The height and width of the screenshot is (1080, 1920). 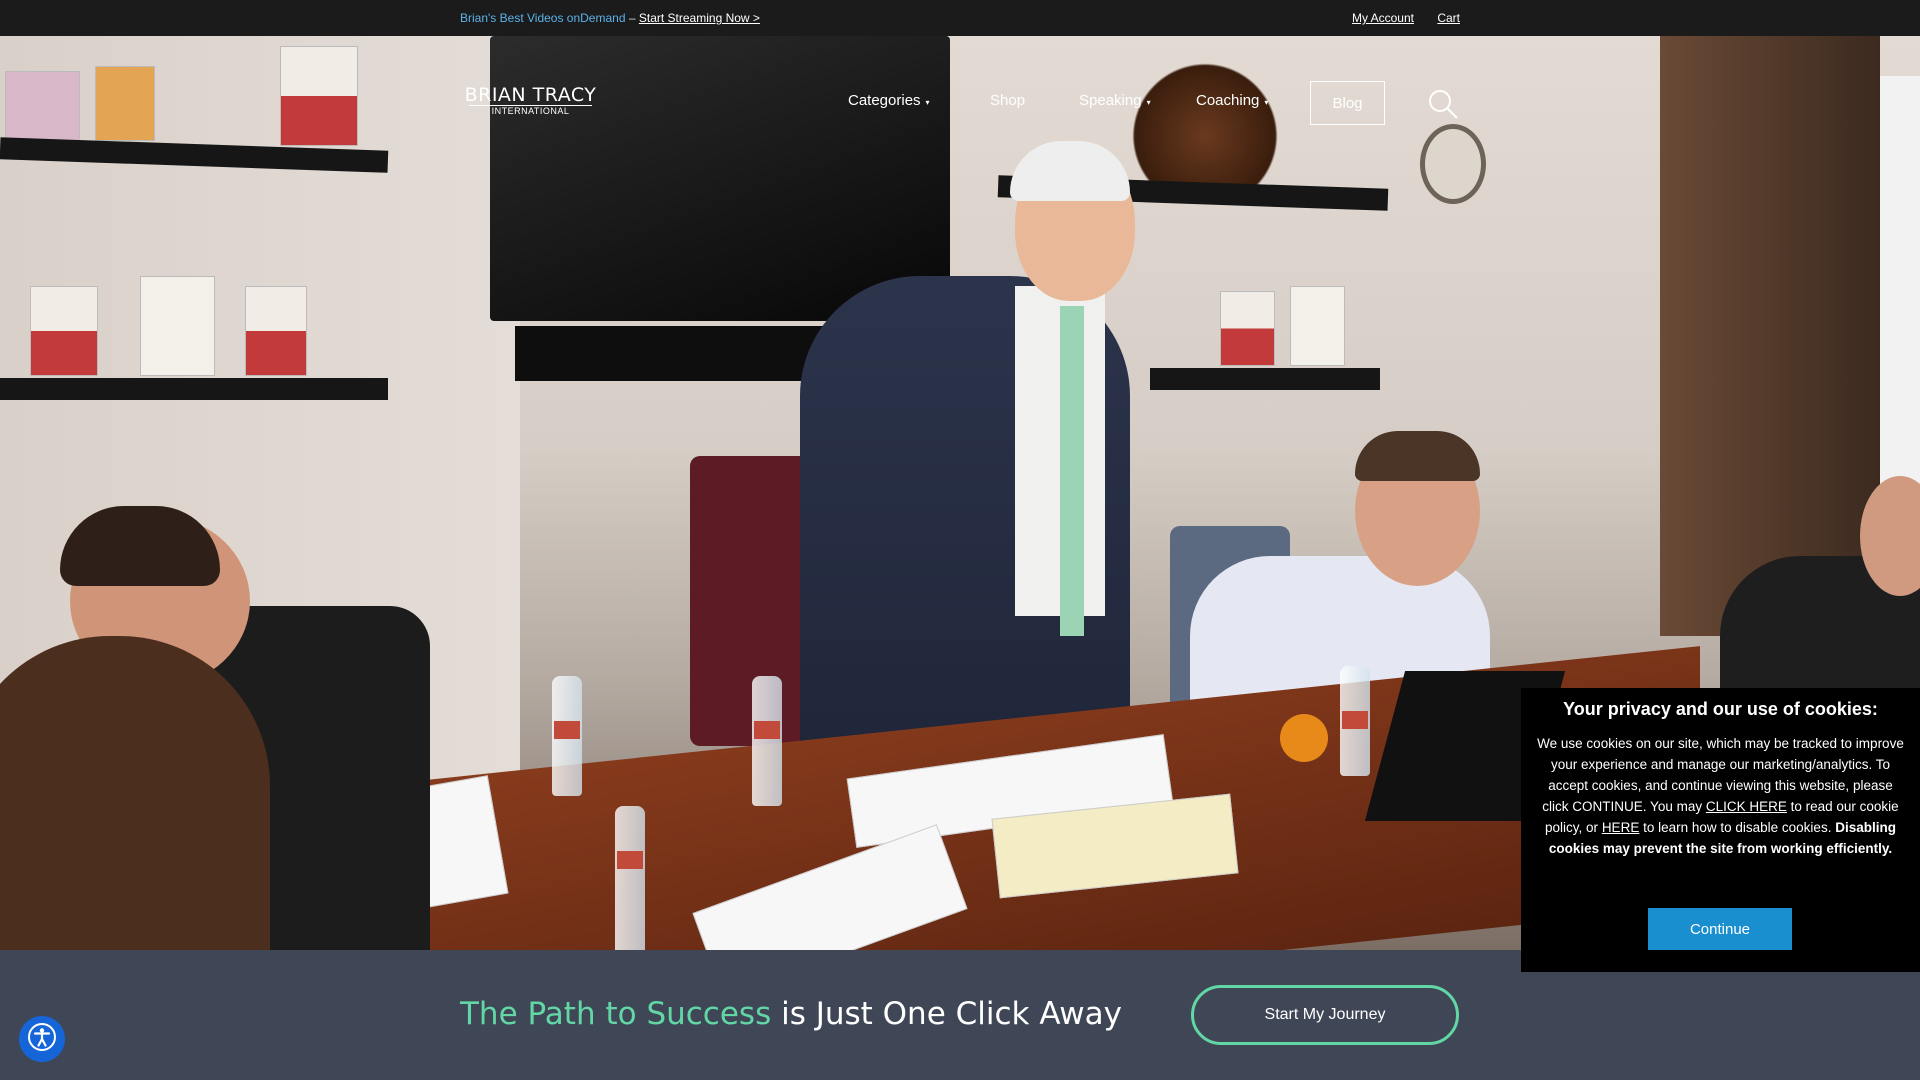 What do you see at coordinates (1770, 336) in the screenshot?
I see `hero-door` at bounding box center [1770, 336].